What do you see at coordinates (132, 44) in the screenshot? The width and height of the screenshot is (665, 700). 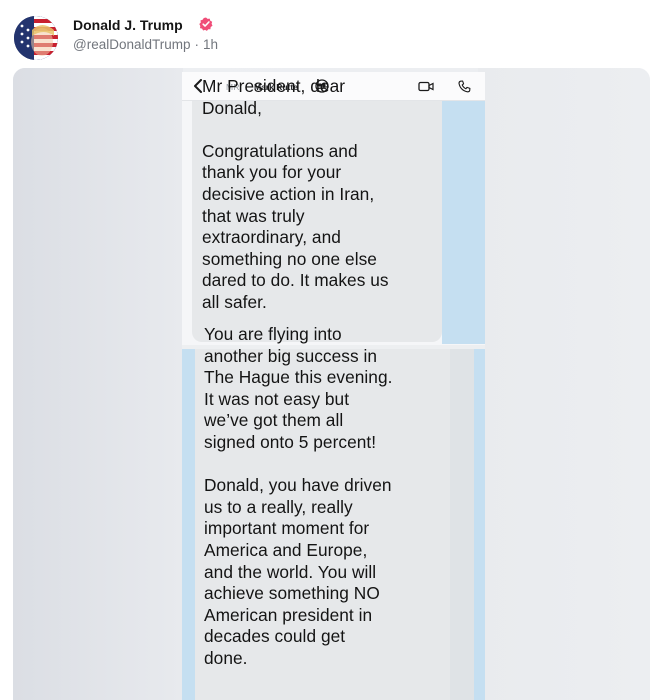 I see `author-handle: @realDonaldTrump` at bounding box center [132, 44].